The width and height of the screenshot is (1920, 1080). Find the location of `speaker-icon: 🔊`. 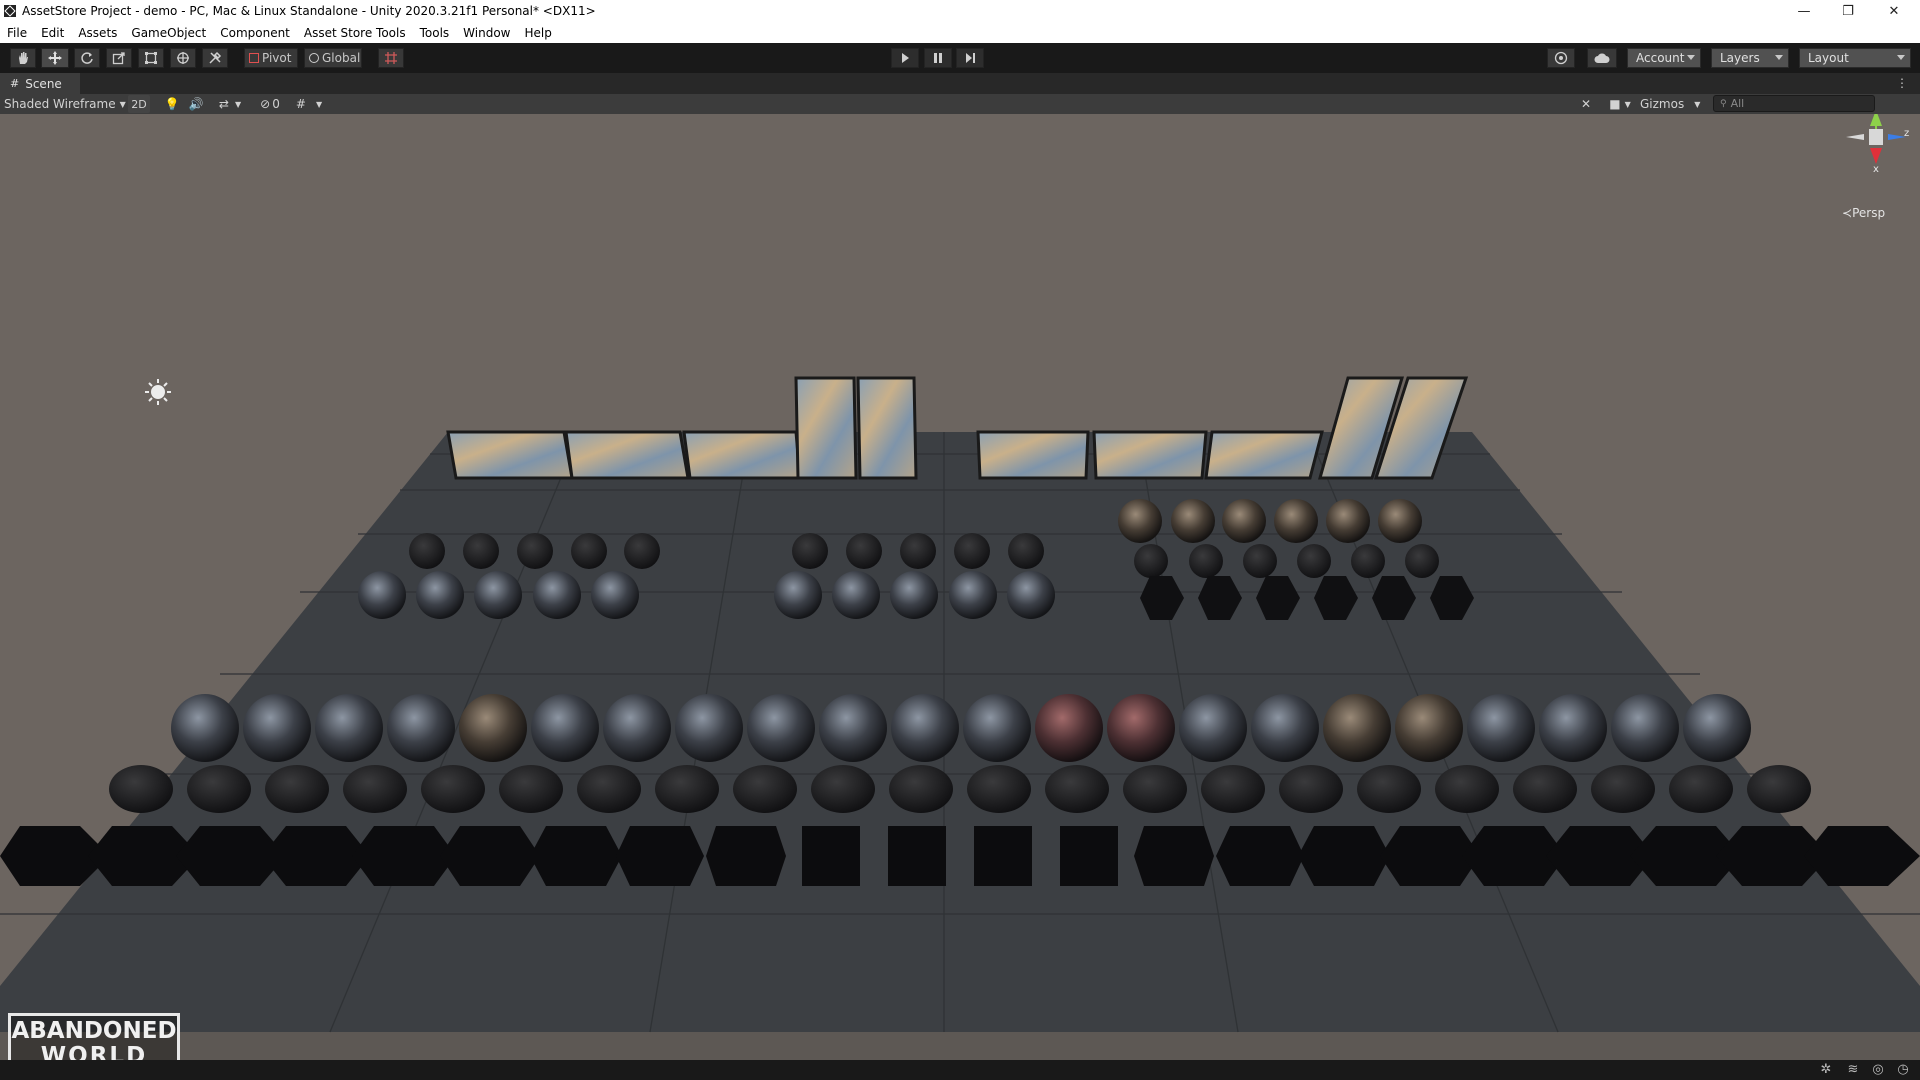

speaker-icon: 🔊 is located at coordinates (196, 104).